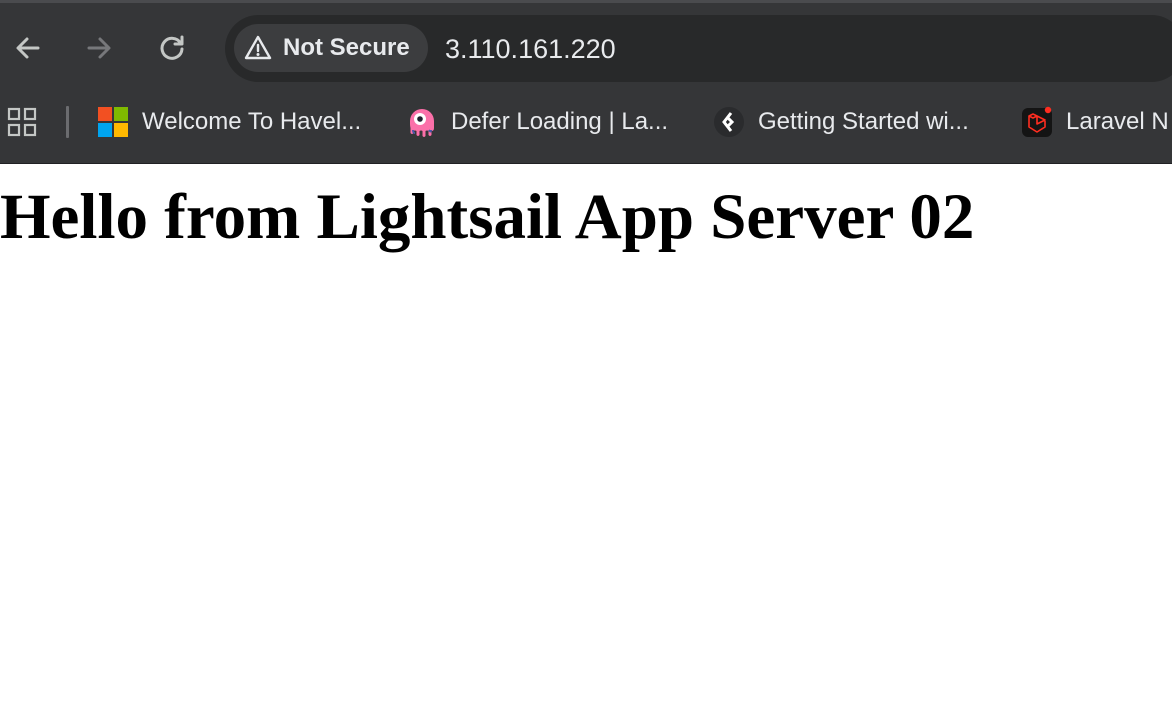 This screenshot has height=712, width=1172. What do you see at coordinates (729, 122) in the screenshot?
I see `diamond-chevron-icon` at bounding box center [729, 122].